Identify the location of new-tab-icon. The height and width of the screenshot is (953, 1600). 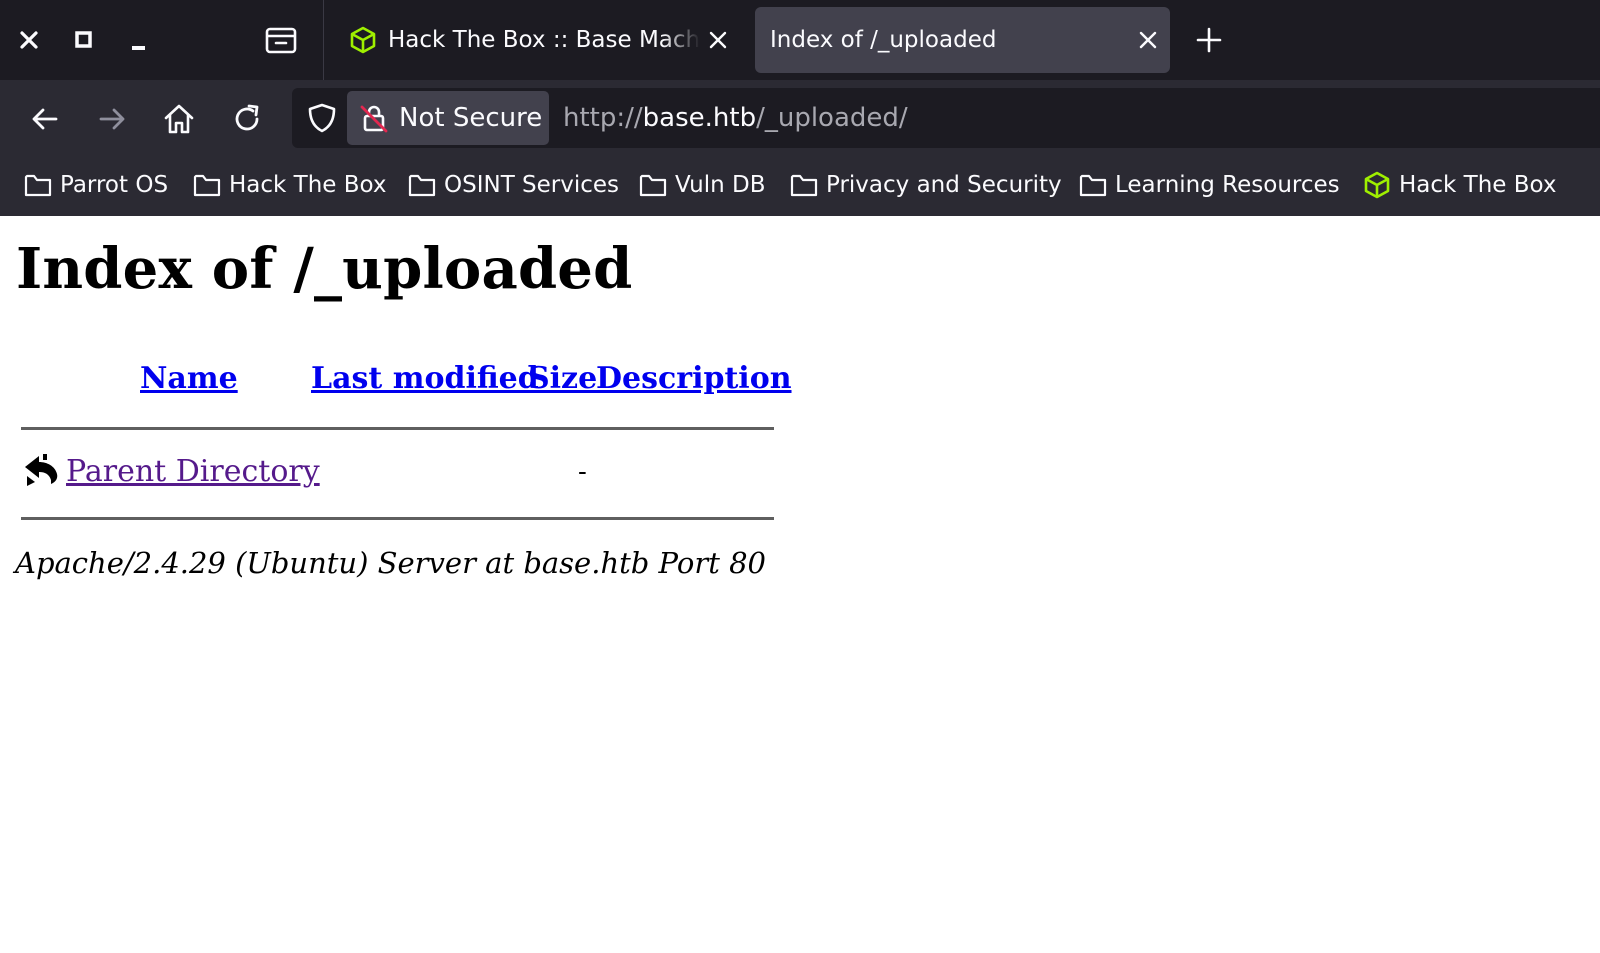
(1209, 40).